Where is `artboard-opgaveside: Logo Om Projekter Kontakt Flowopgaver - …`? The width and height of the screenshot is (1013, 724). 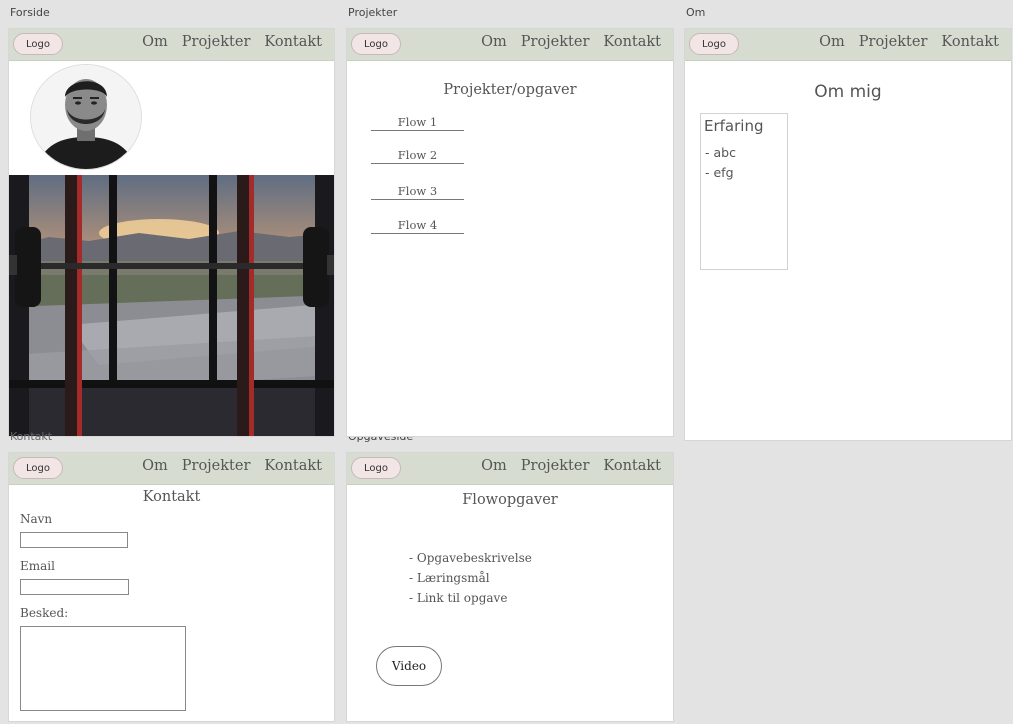
artboard-opgaveside: Logo Om Projekter Kontakt Flowopgaver - … is located at coordinates (510, 587).